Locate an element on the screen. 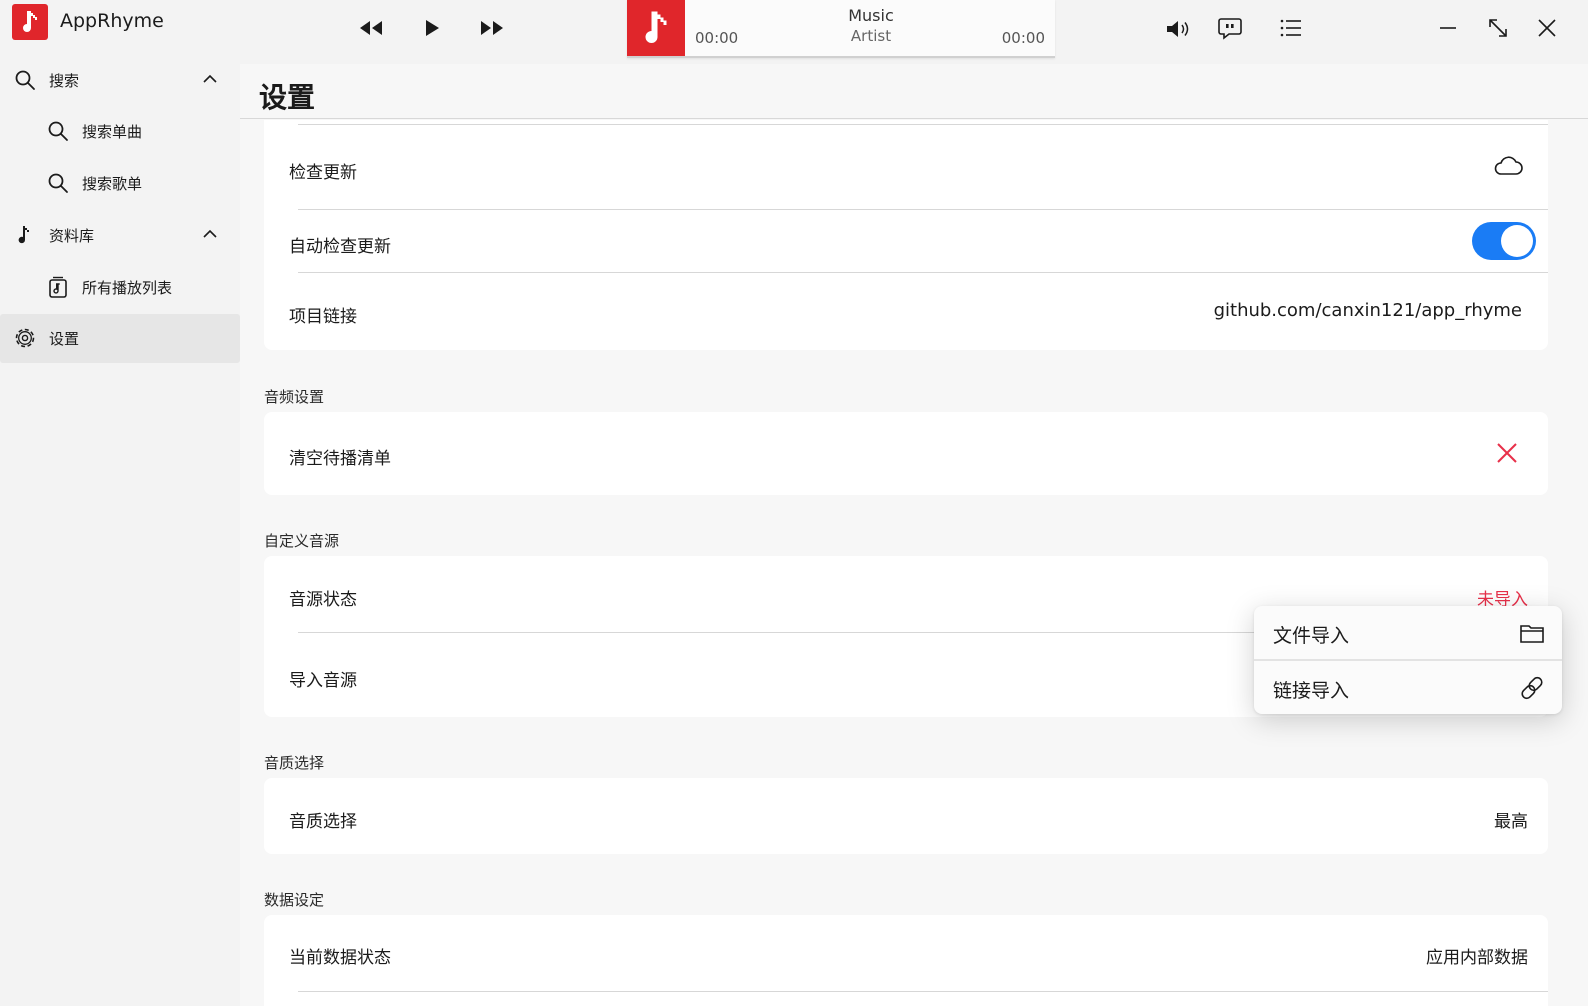  project-link-value: github.com/canxin121/app_rhyme is located at coordinates (1368, 310).